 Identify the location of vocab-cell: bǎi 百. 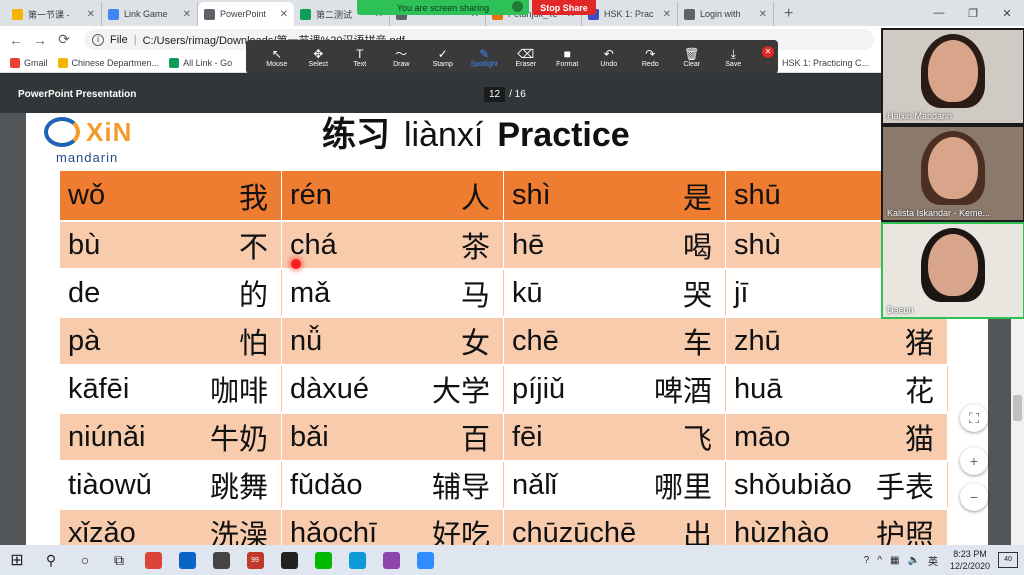
(392, 437).